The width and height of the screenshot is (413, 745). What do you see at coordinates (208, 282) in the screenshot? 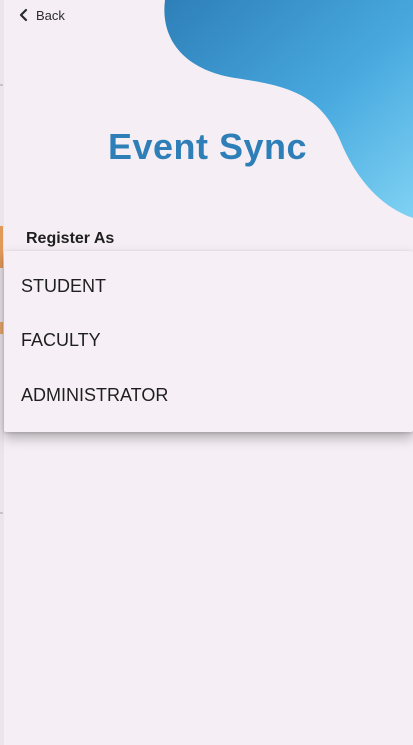
I see `role-option-student: STUDENT` at bounding box center [208, 282].